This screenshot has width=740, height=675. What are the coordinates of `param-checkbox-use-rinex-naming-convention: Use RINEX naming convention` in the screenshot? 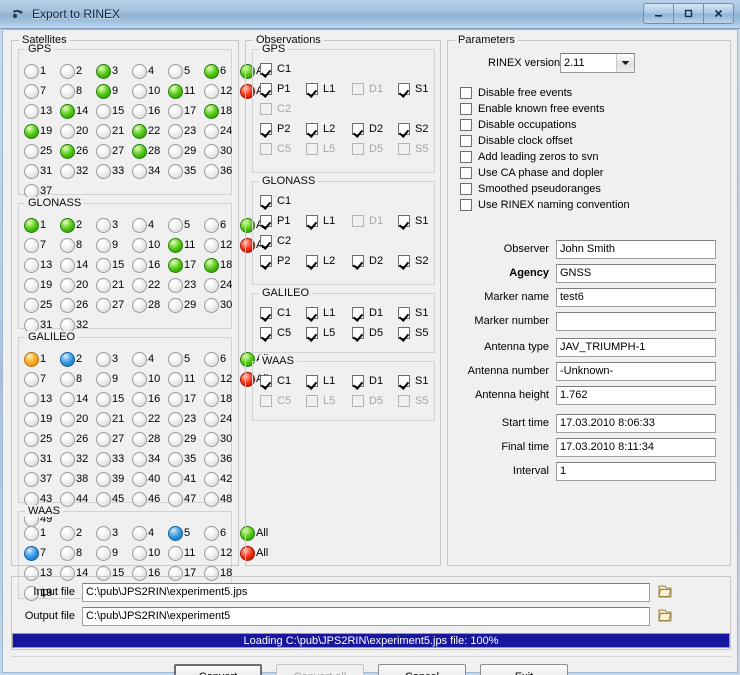 It's located at (545, 205).